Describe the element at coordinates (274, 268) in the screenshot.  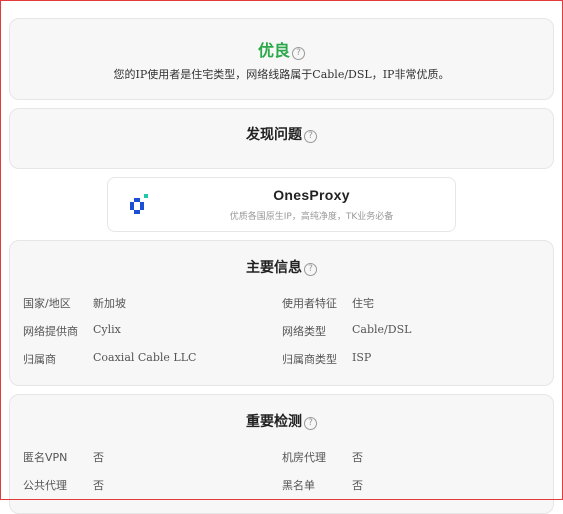
I see `main-info-title: 主要信息` at that location.